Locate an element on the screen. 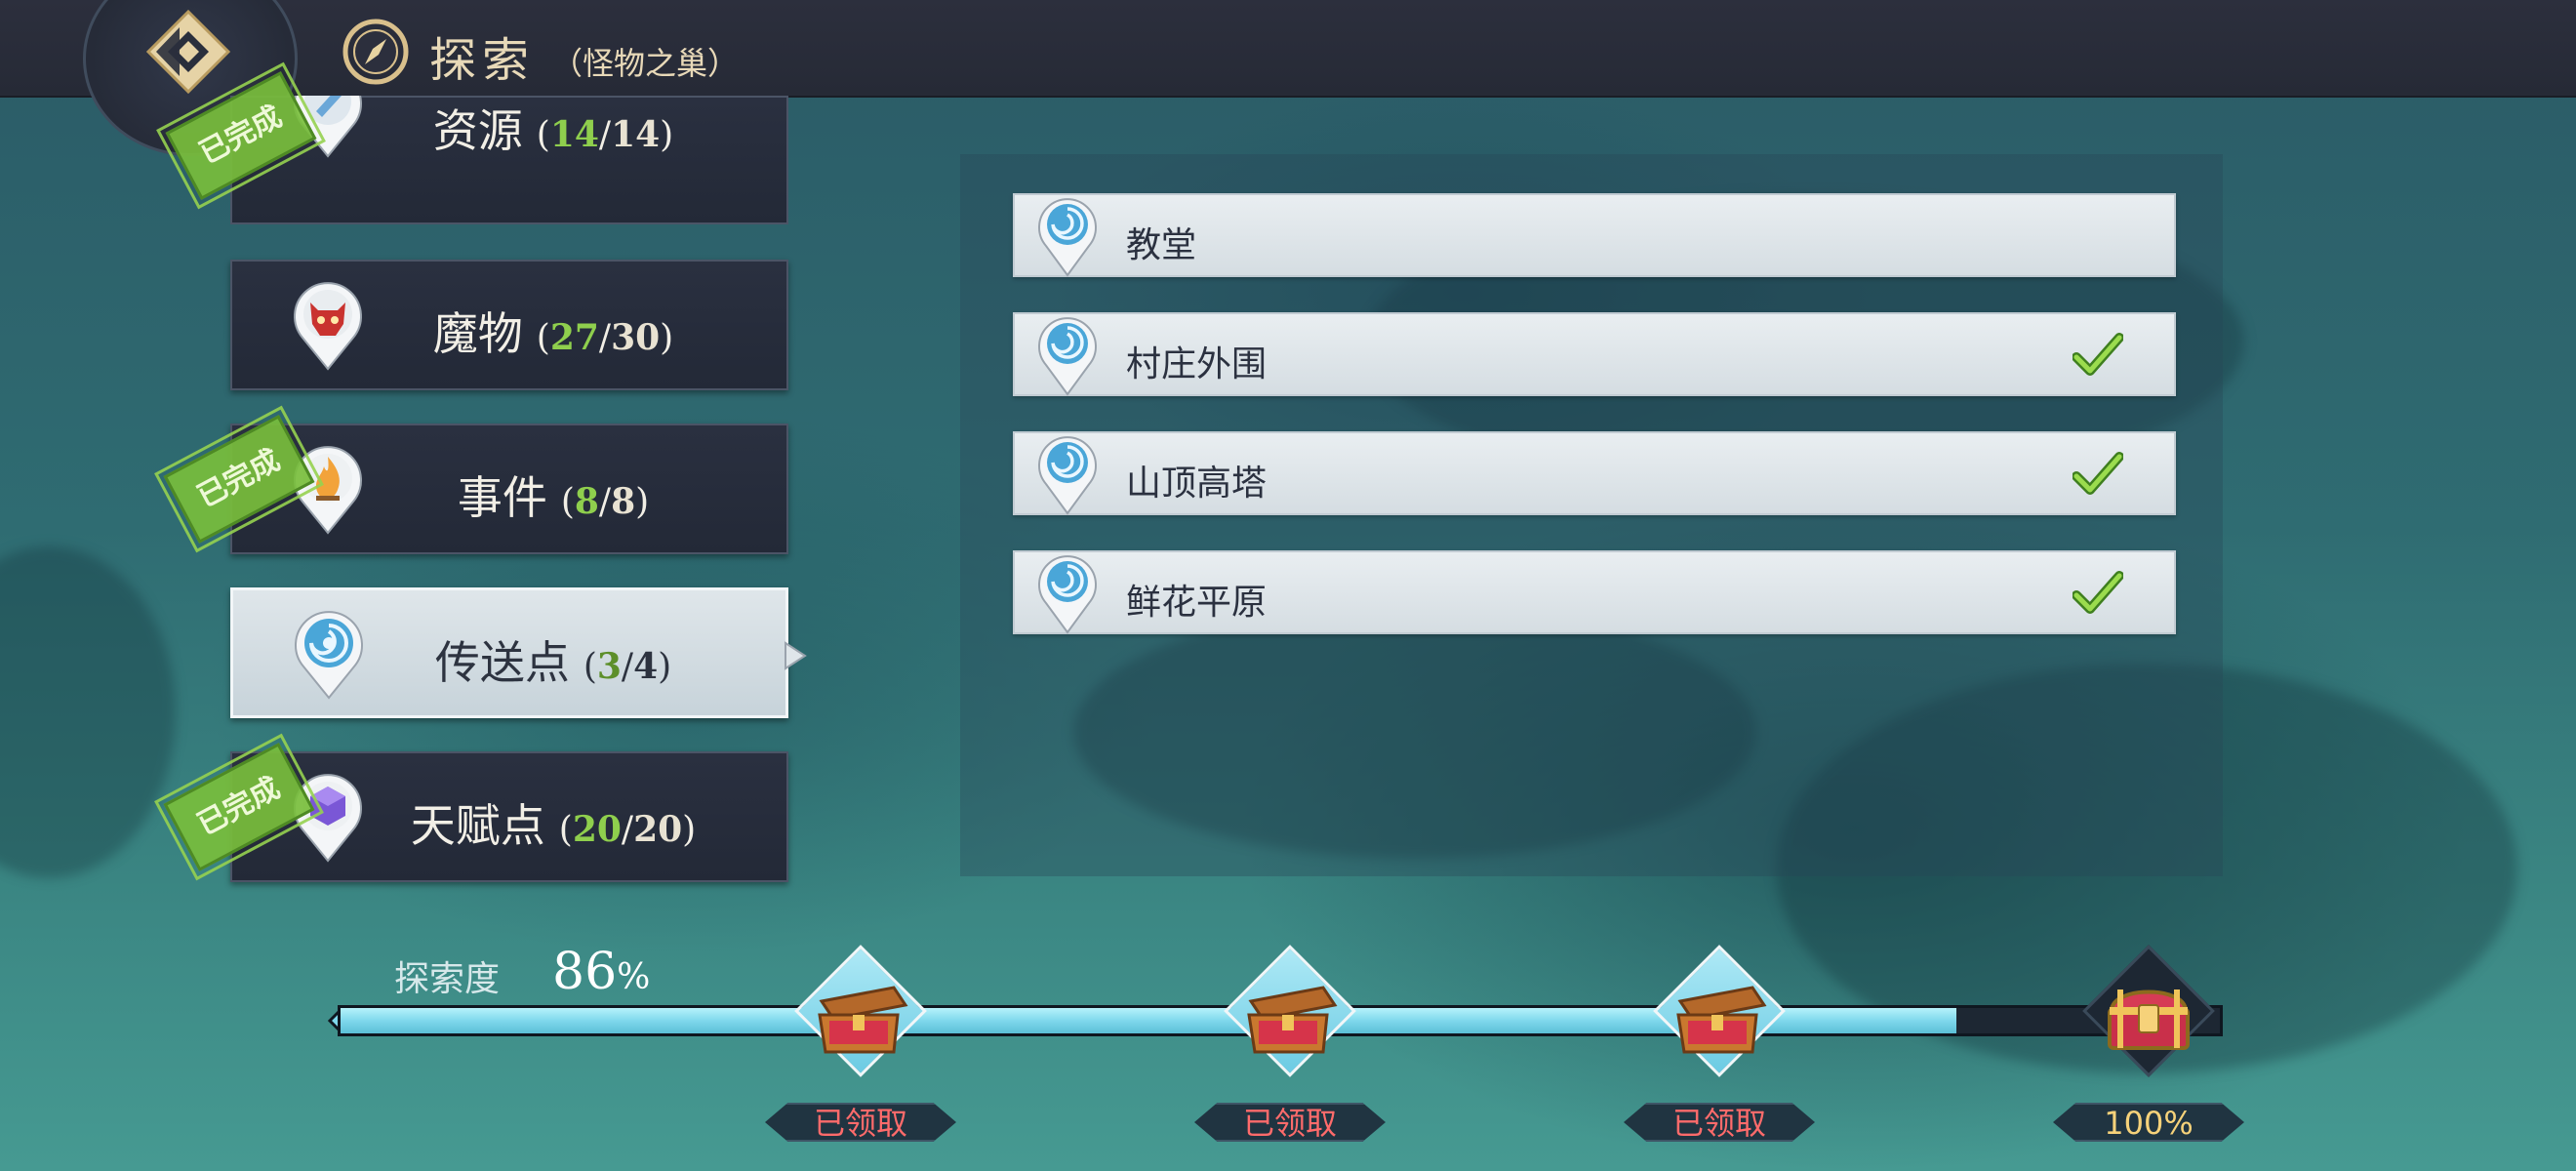  waypoint-name: 教堂 is located at coordinates (1161, 245).